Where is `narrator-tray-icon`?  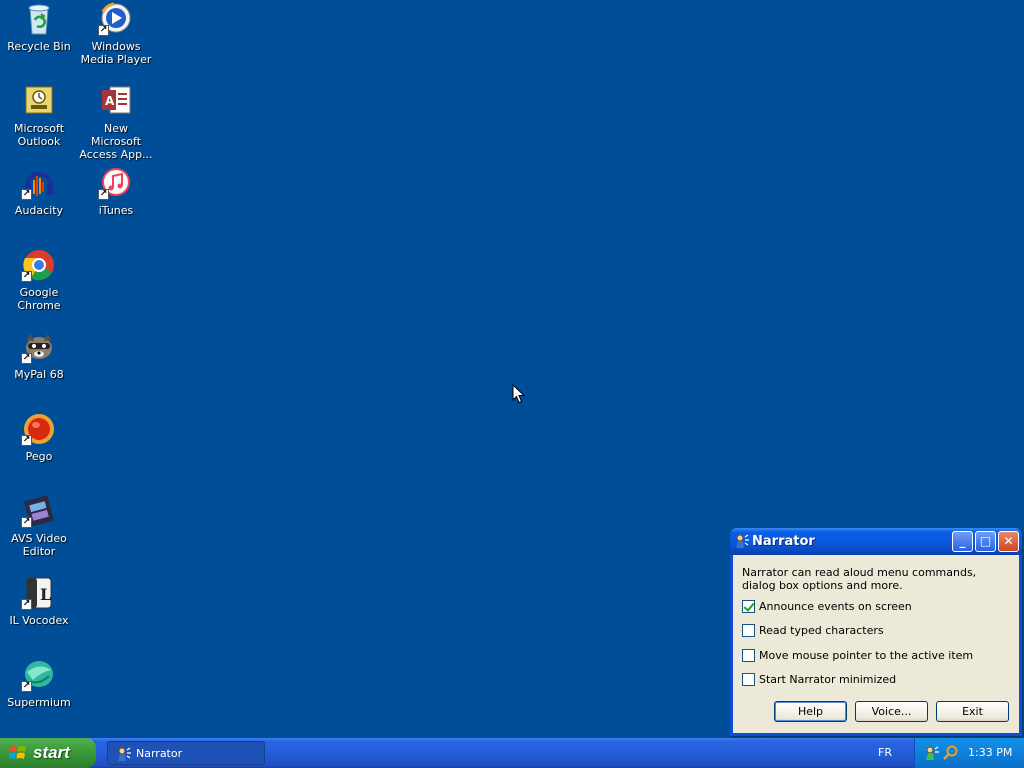 narrator-tray-icon is located at coordinates (932, 753).